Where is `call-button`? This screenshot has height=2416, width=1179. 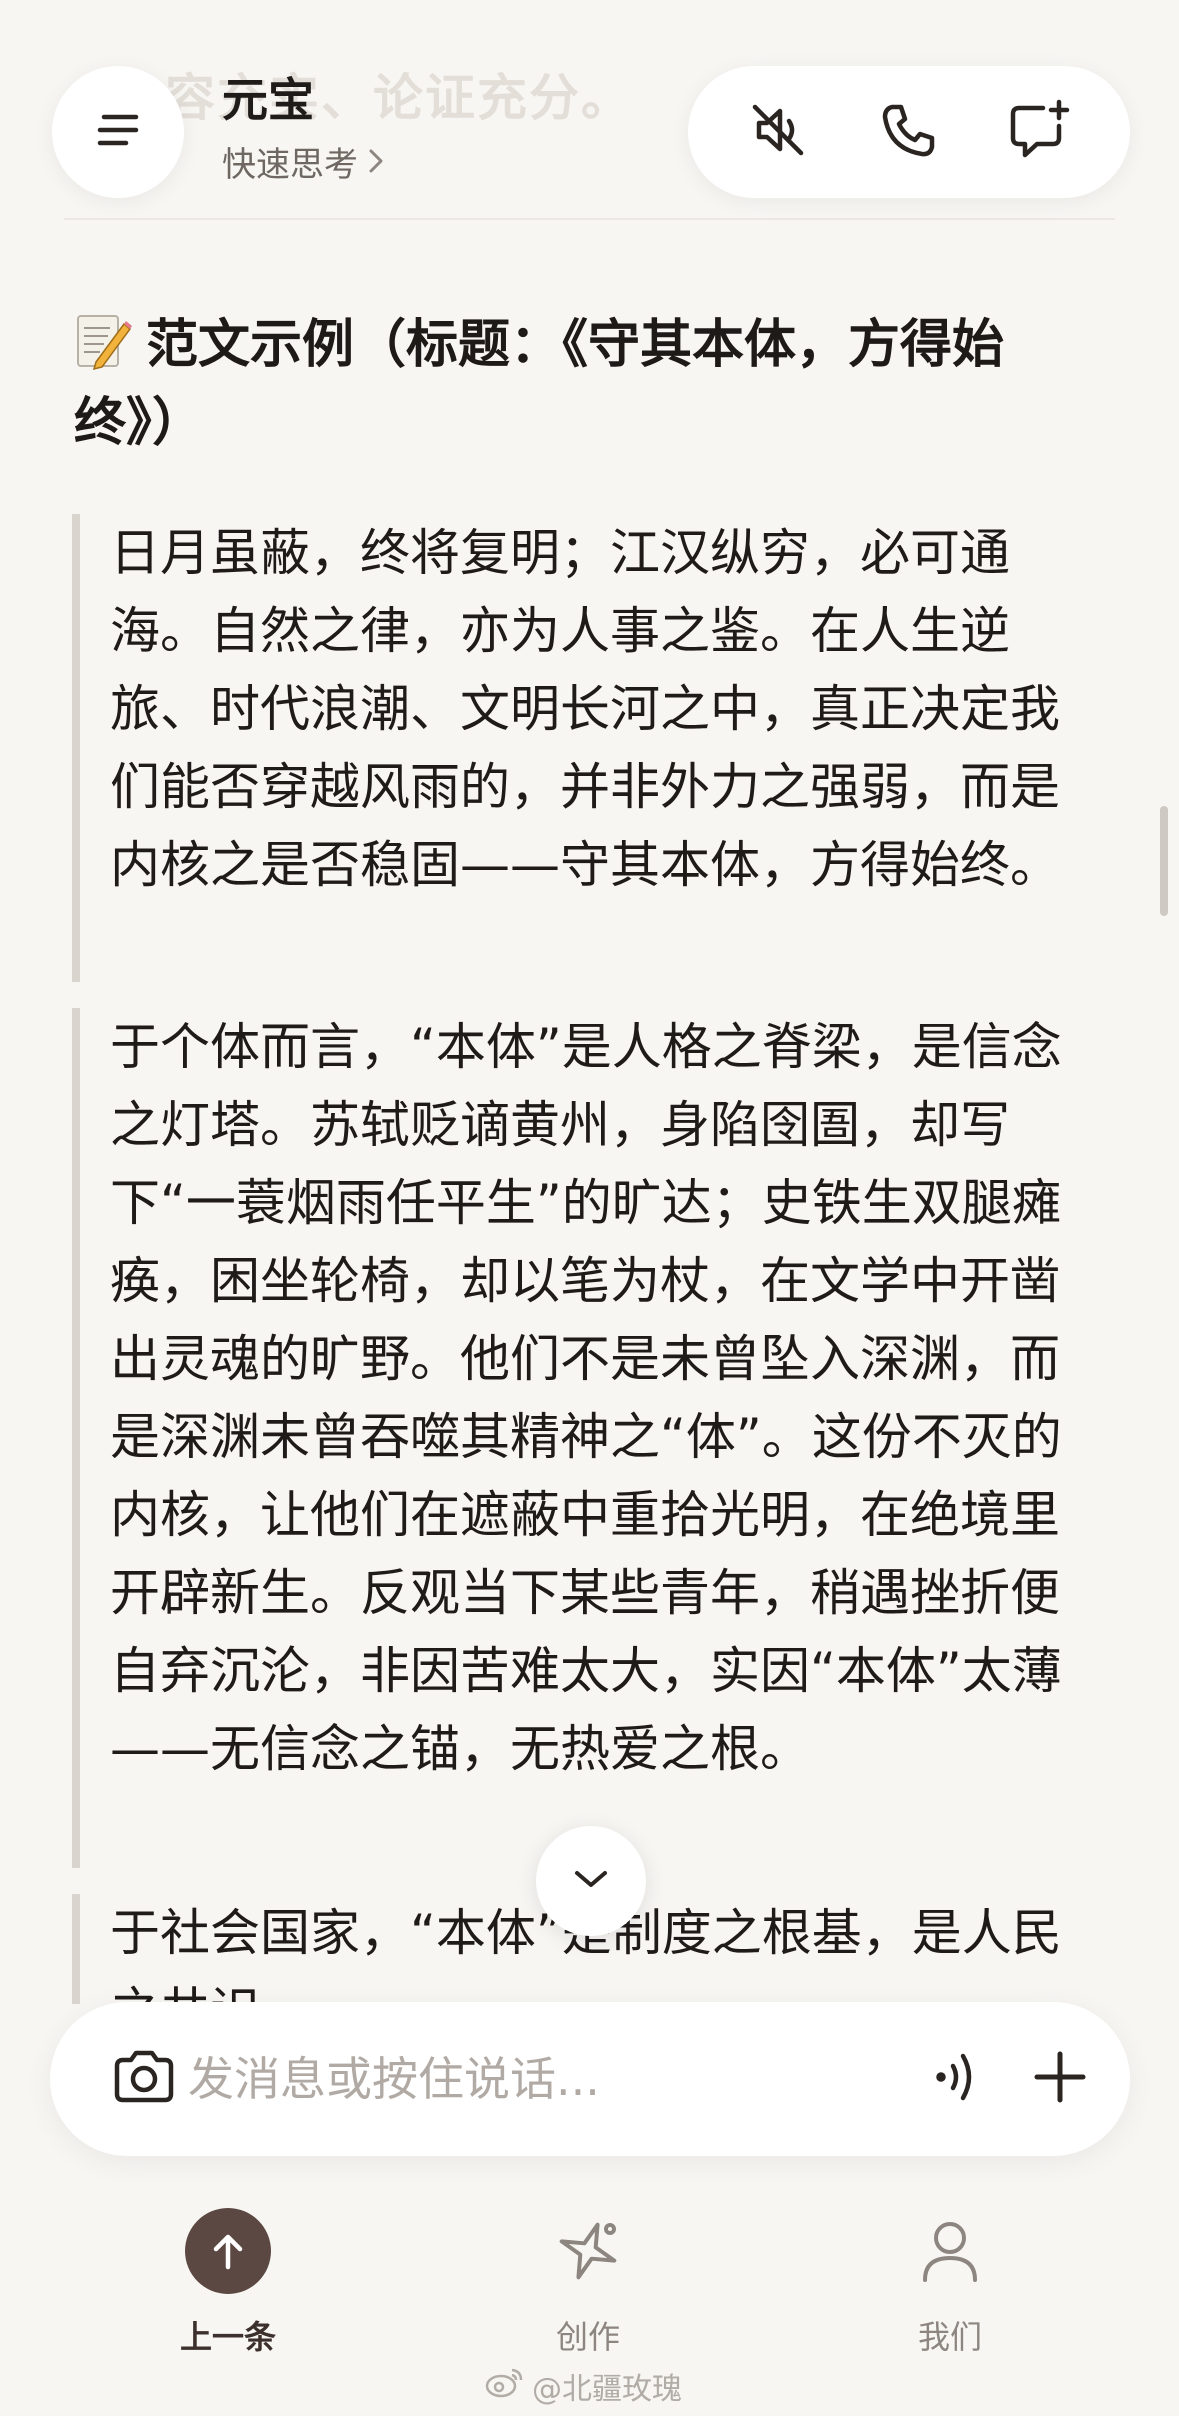 call-button is located at coordinates (909, 132).